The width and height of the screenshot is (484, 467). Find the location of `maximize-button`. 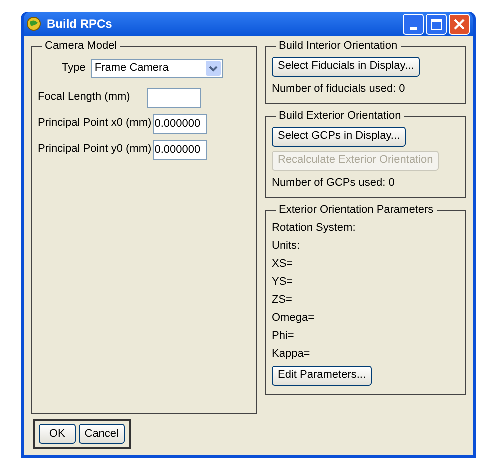

maximize-button is located at coordinates (436, 24).